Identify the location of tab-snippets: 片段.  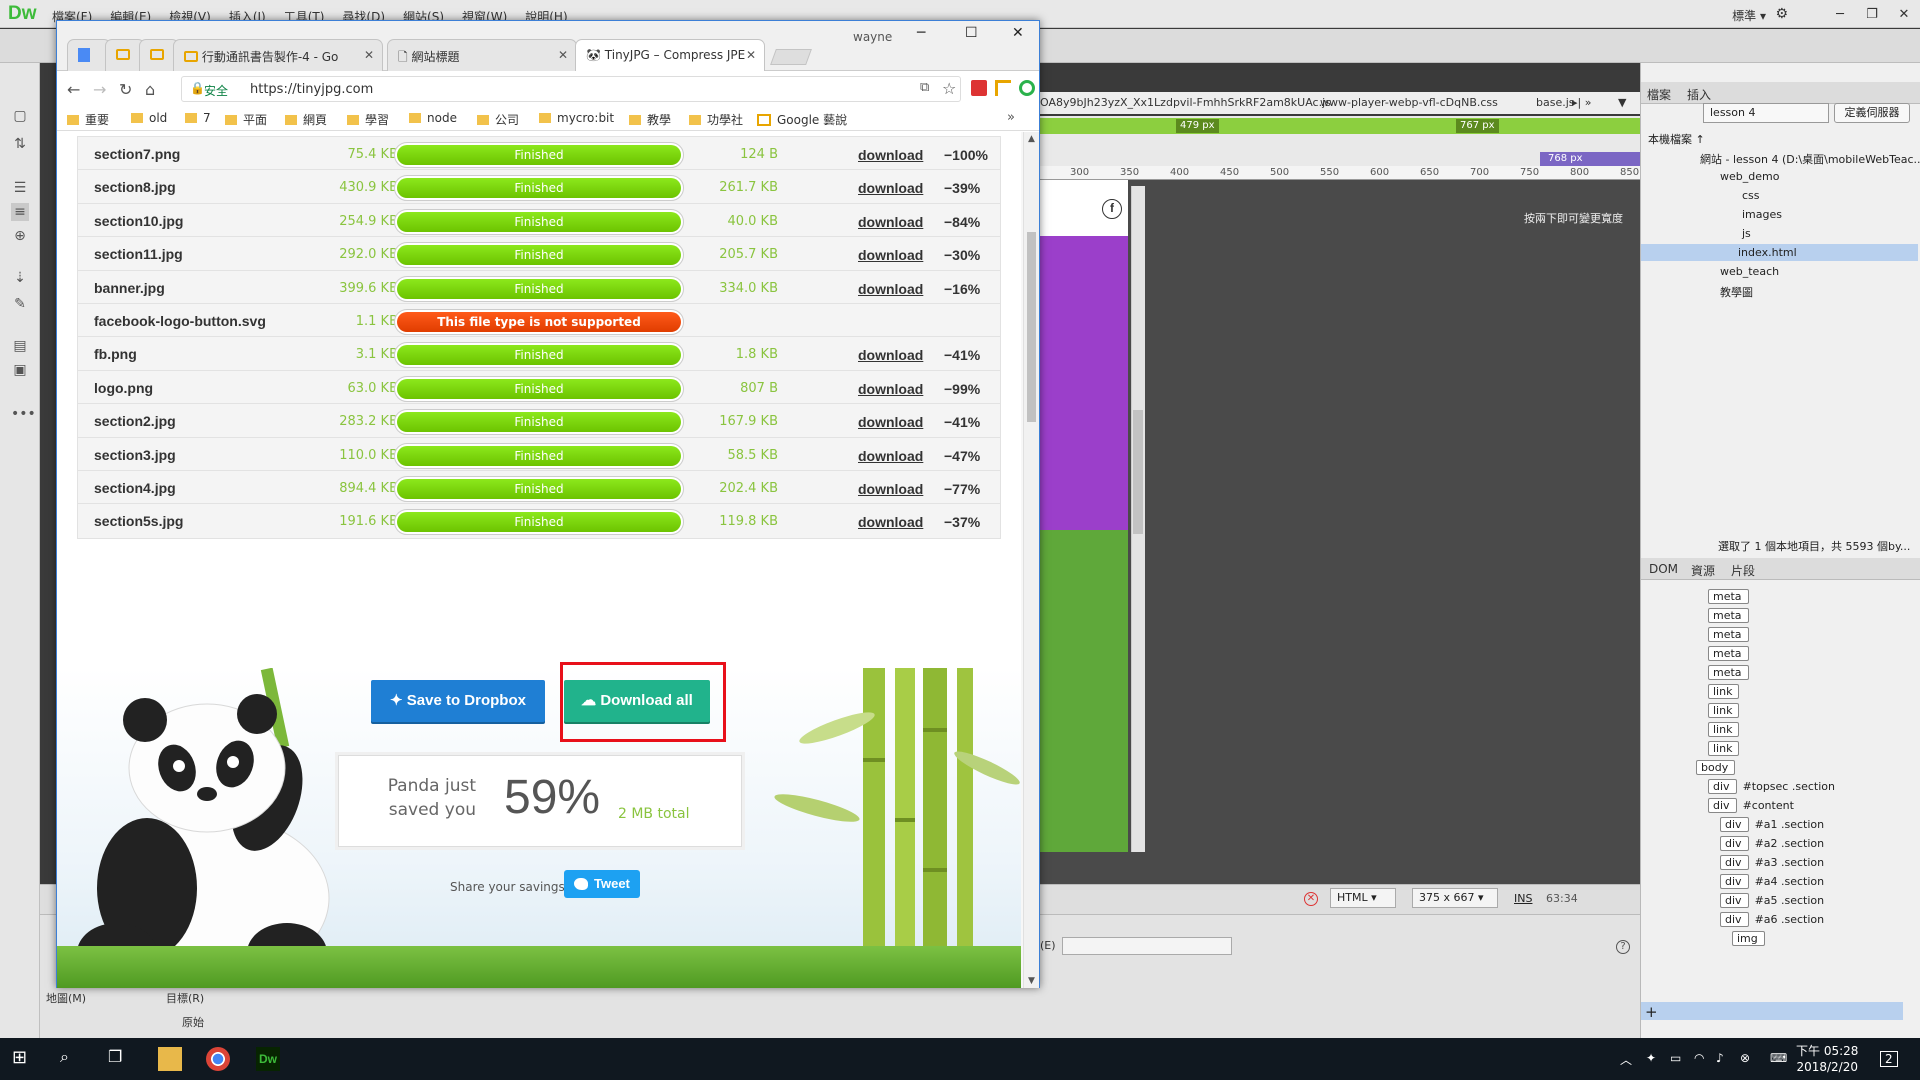
(1743, 570).